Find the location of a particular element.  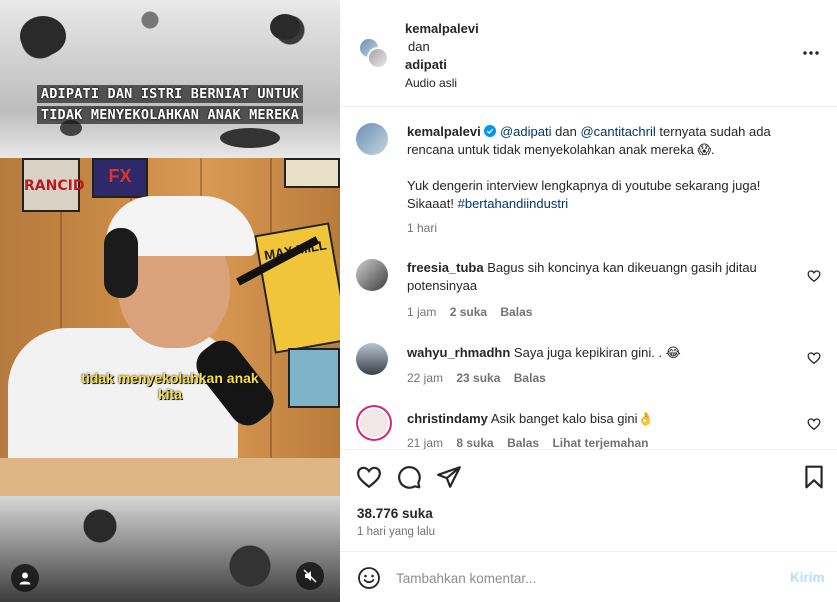

header-authors: kemalpalevi dan adipati Audio asli is located at coordinates (442, 56).